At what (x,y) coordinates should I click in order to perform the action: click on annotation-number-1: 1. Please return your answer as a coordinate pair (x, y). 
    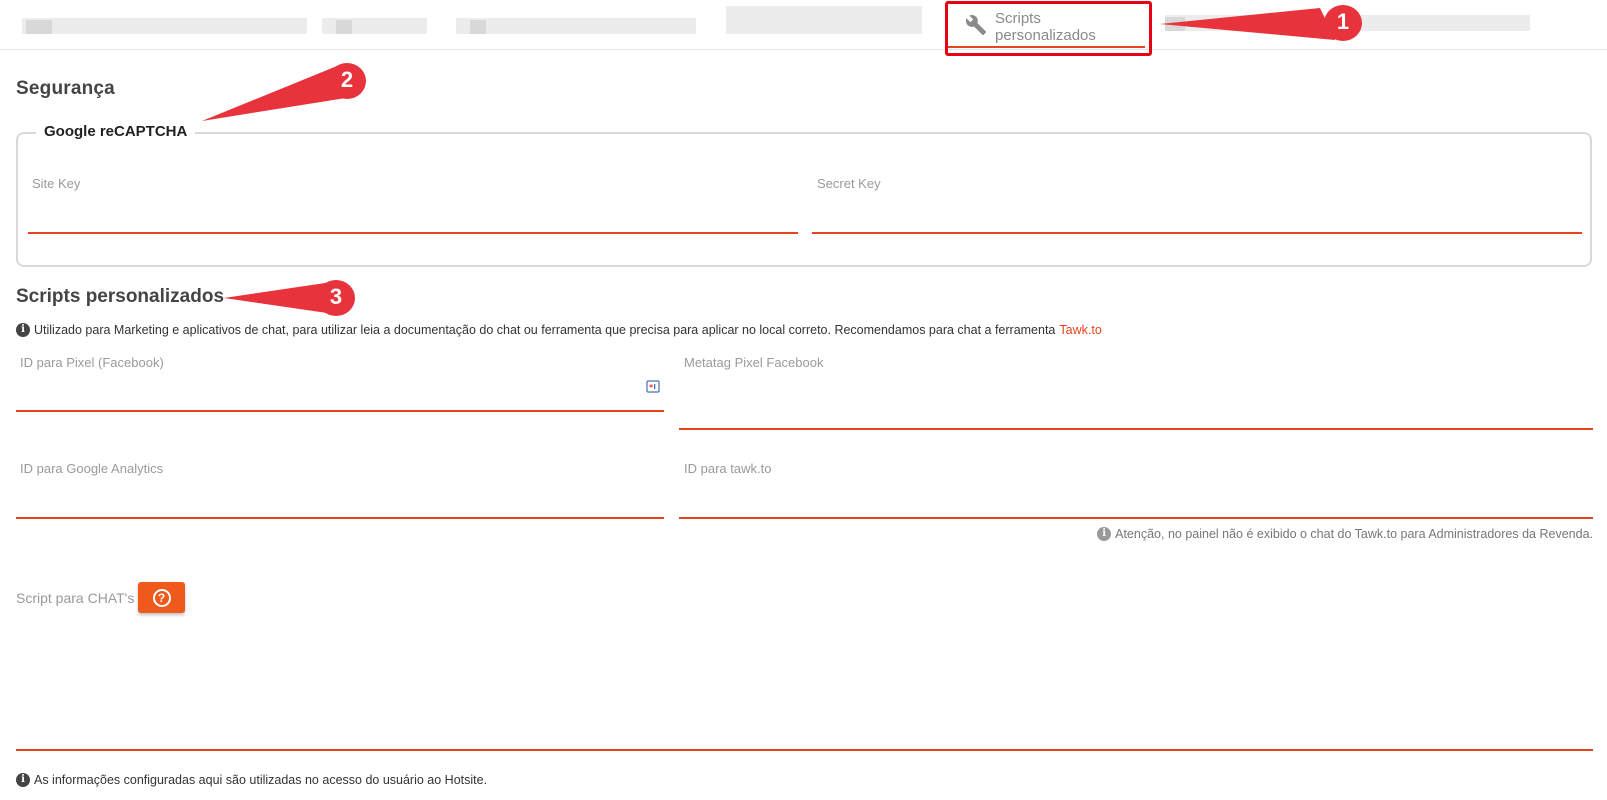
    Looking at the image, I should click on (1343, 21).